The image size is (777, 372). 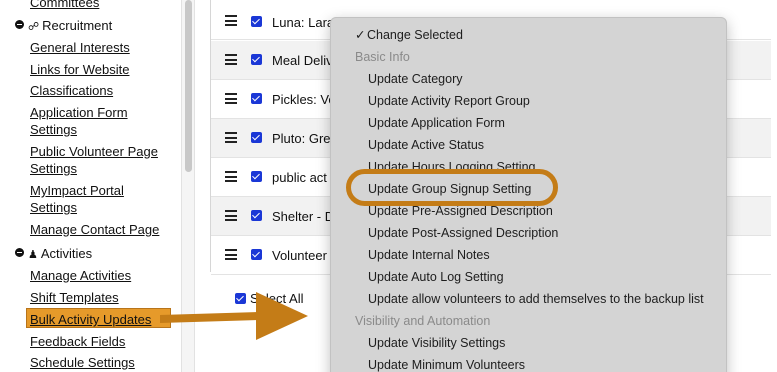 What do you see at coordinates (63, 26) in the screenshot?
I see `section-recruitment-heading: ☍ Recruitment` at bounding box center [63, 26].